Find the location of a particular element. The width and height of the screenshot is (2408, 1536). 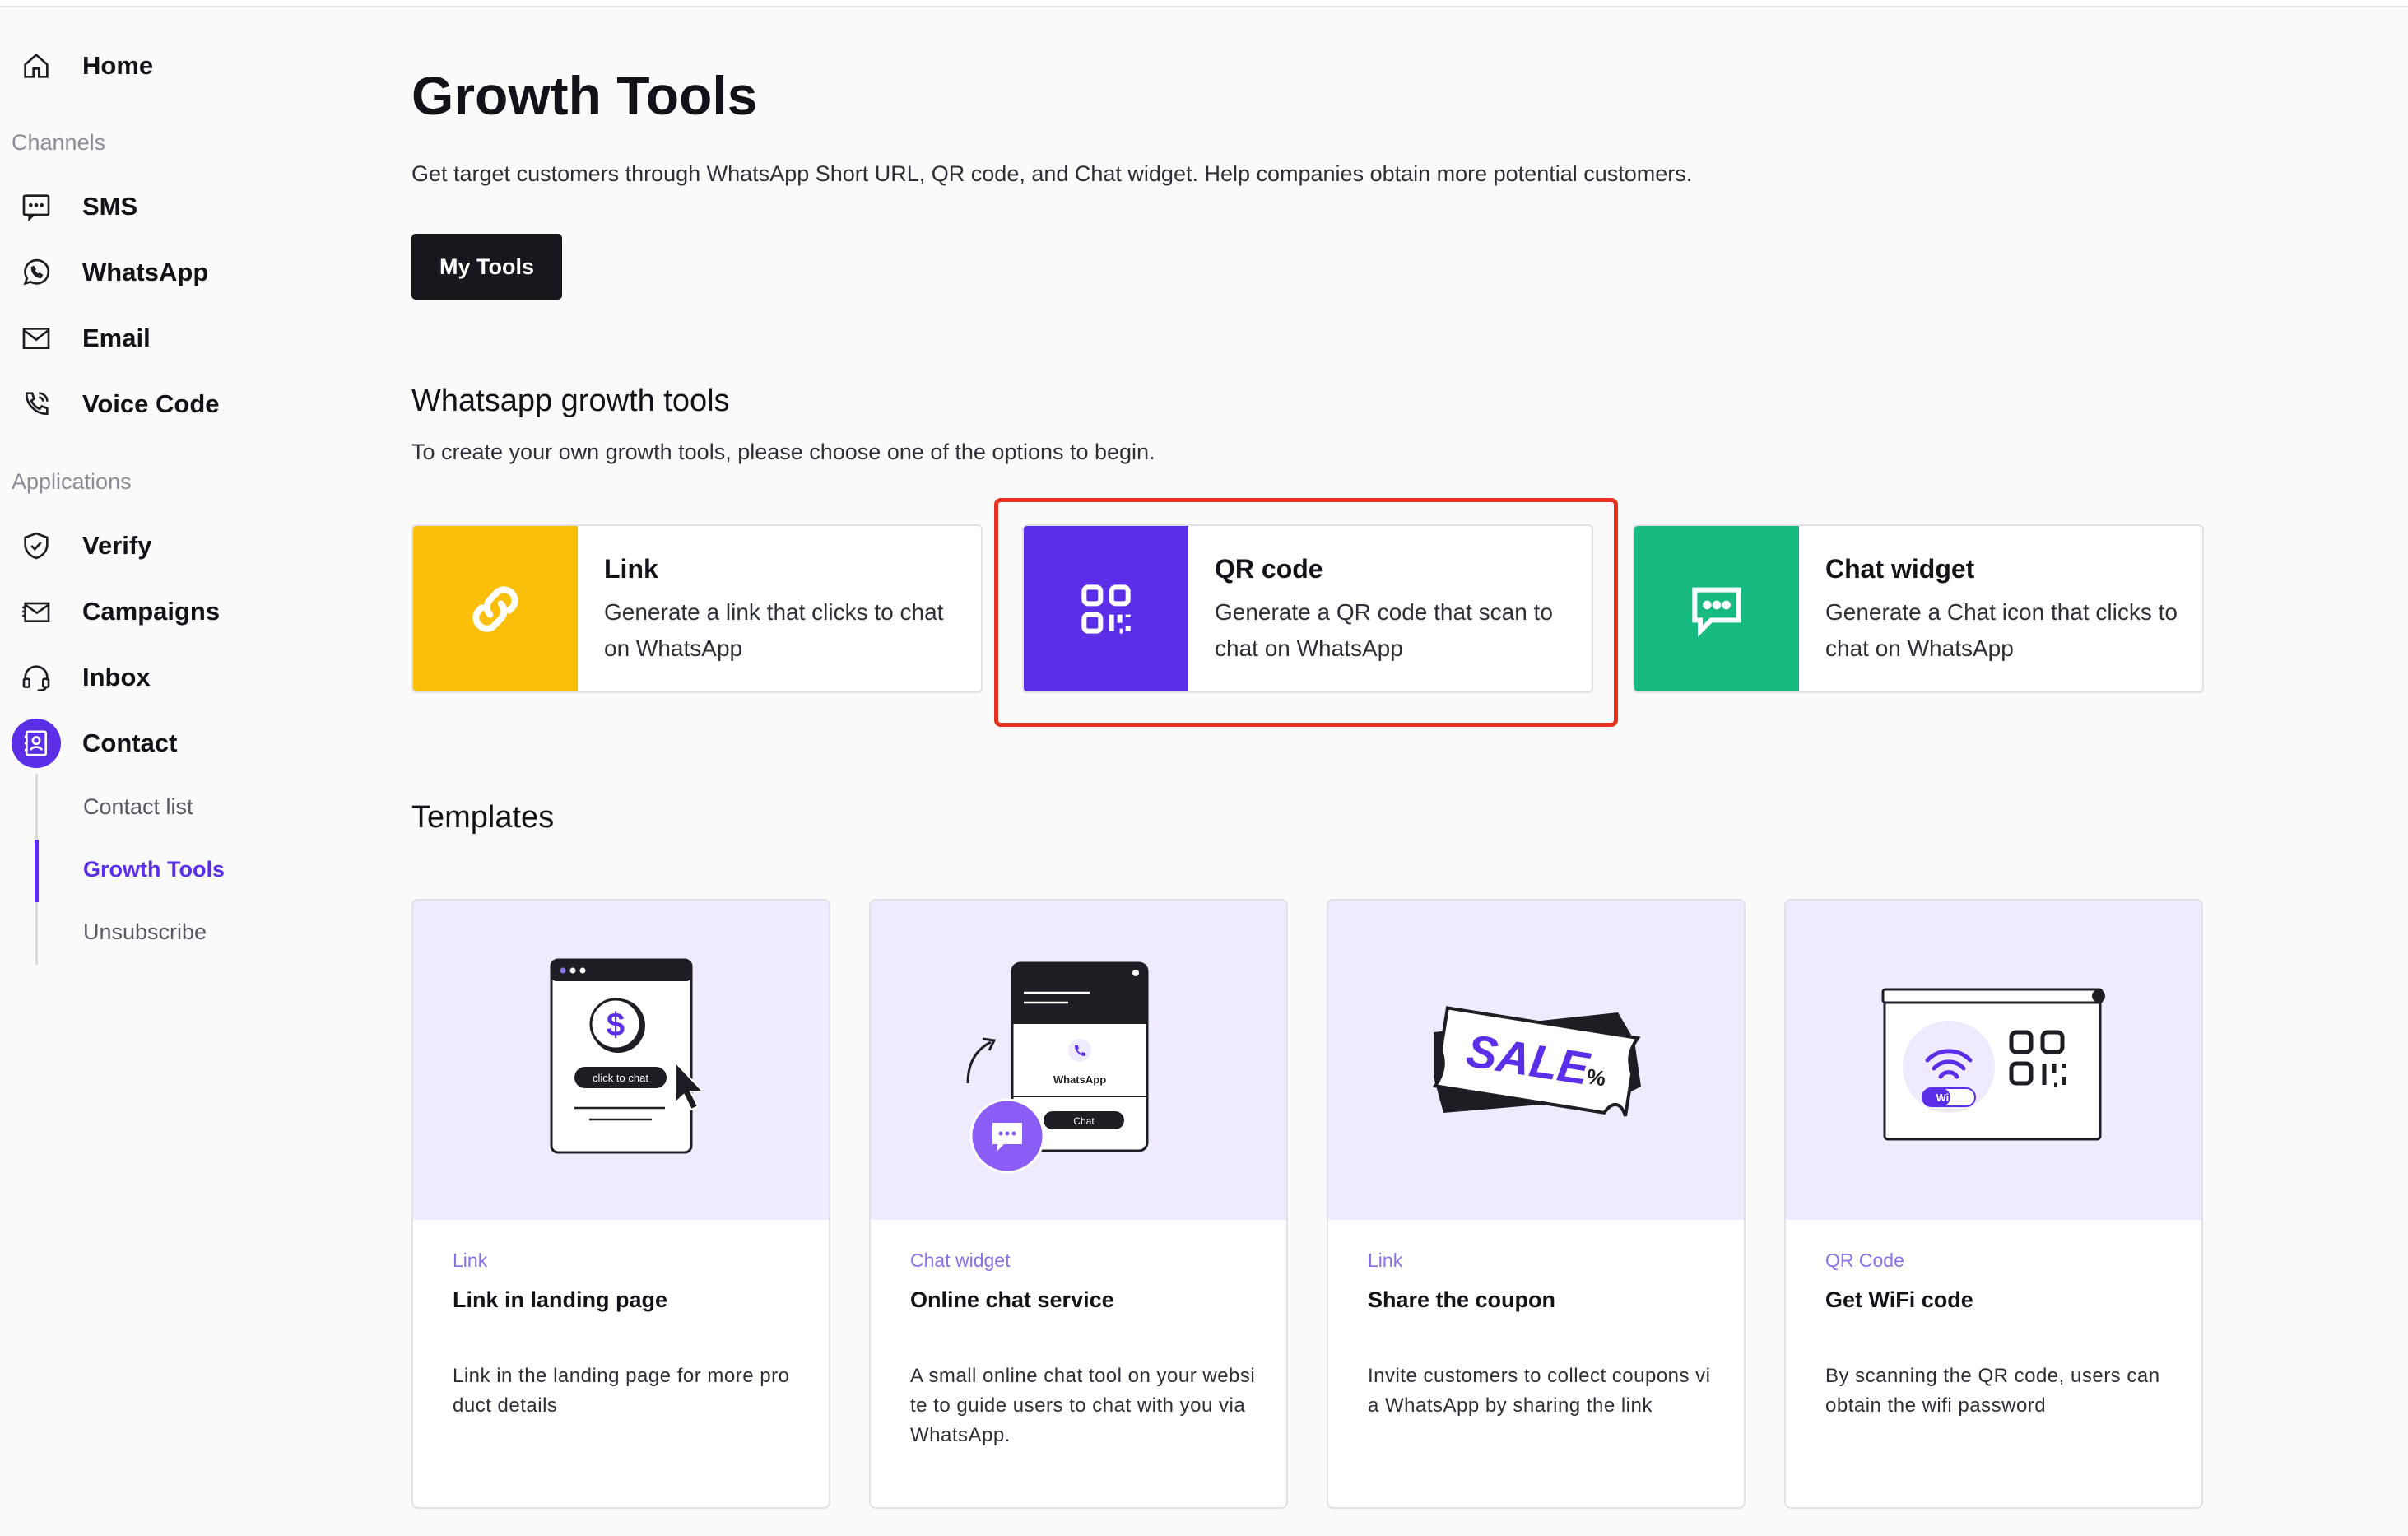

campaign-mail-icon is located at coordinates (36, 611).